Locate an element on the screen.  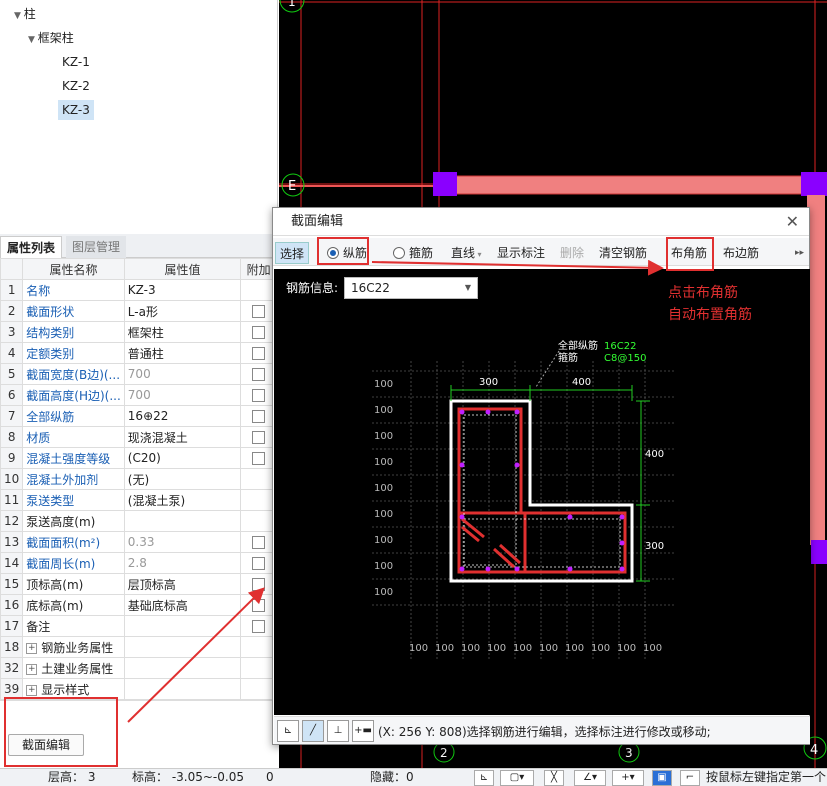
table-row: 12 泵送高度(m) is located at coordinates (138, 521).